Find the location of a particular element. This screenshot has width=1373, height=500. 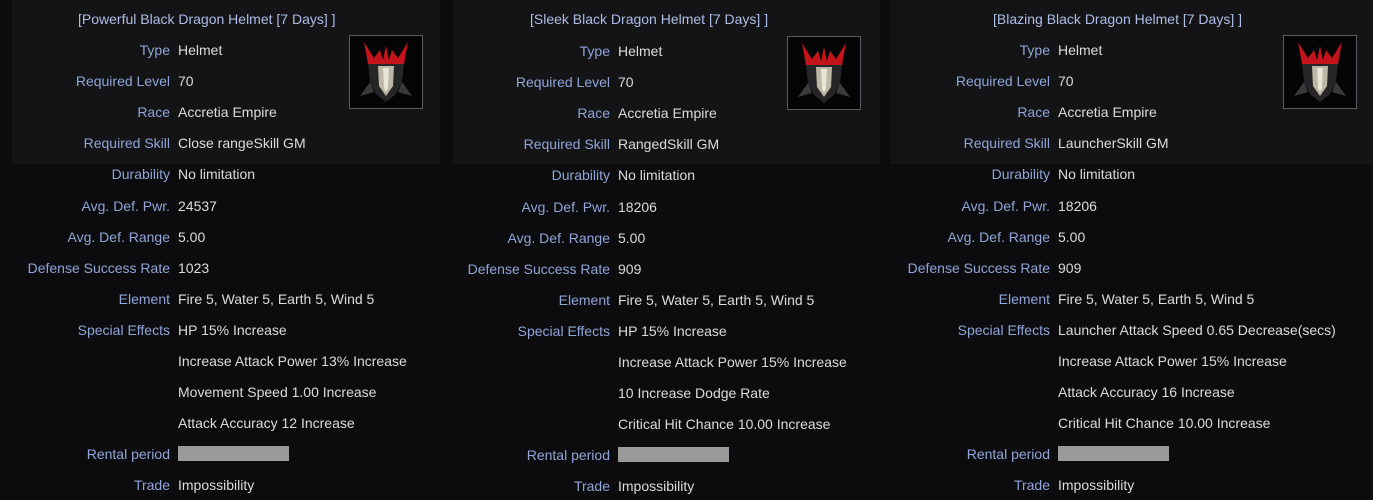

stat-value: HP 15% Increase is located at coordinates (672, 330).